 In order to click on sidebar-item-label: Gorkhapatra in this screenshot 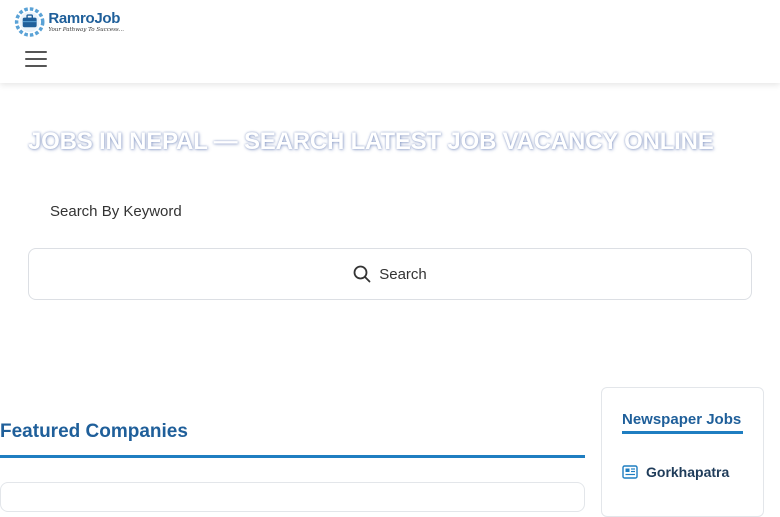, I will do `click(688, 472)`.